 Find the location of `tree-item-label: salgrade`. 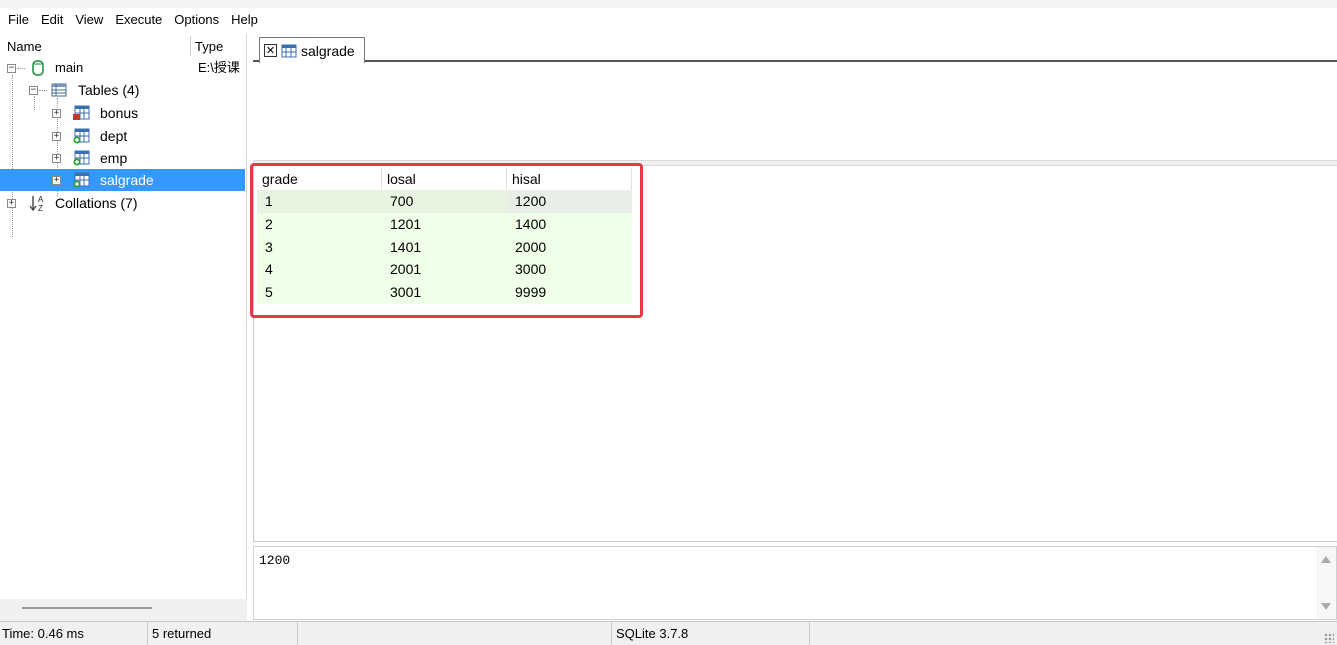

tree-item-label: salgrade is located at coordinates (127, 180).